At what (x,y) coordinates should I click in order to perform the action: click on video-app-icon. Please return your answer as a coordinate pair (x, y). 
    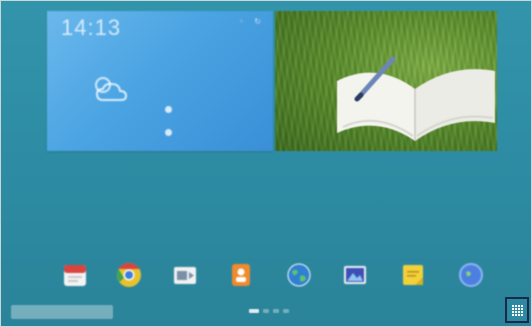
    Looking at the image, I should click on (185, 275).